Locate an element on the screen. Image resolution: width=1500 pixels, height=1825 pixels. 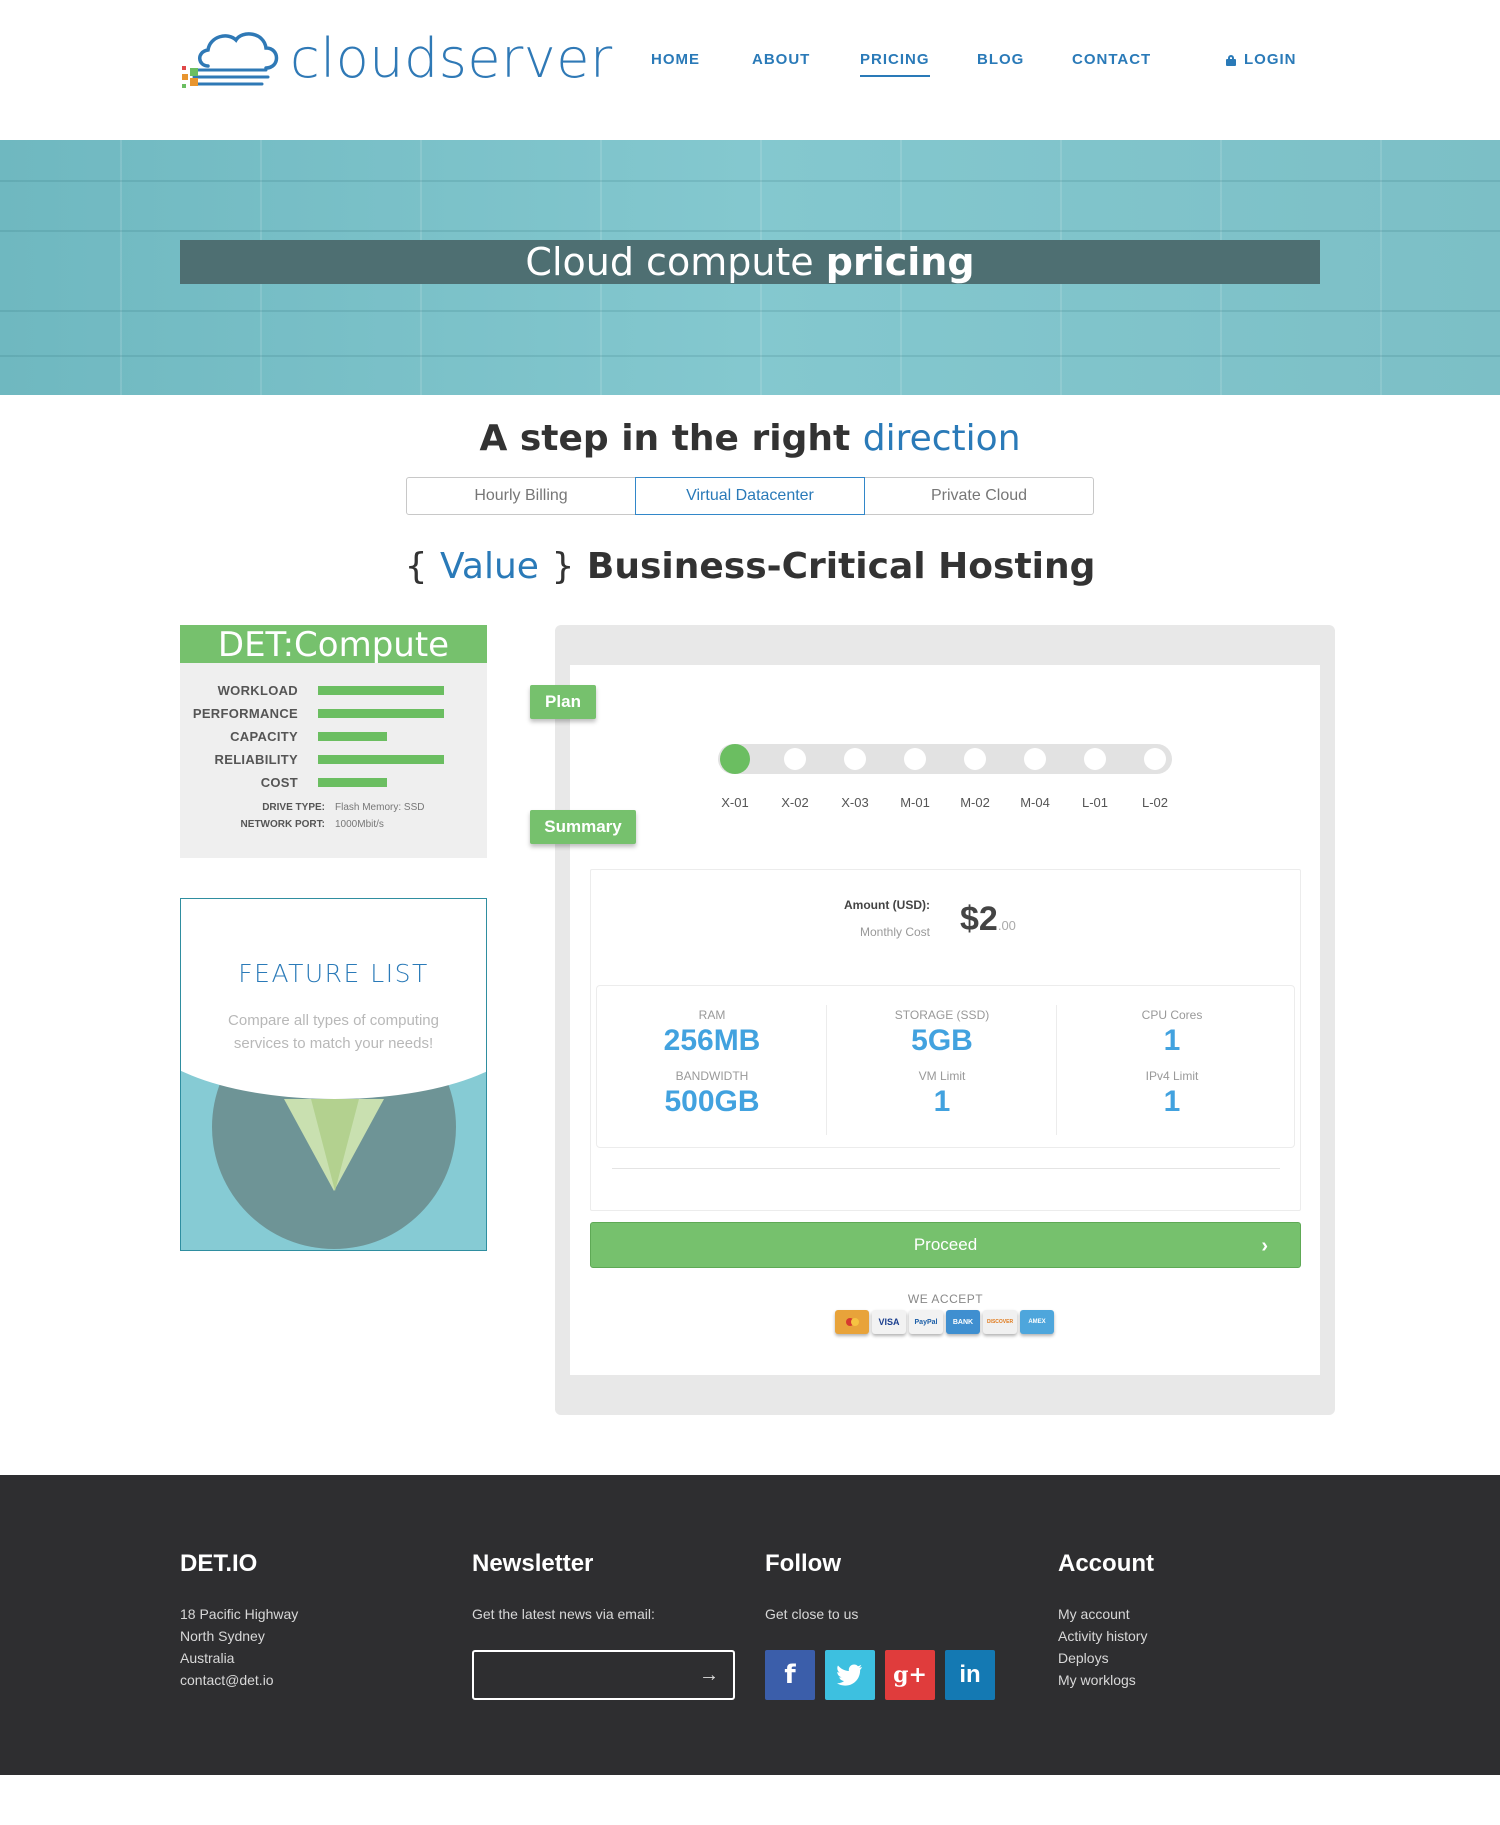
hero-title-band: Cloud compute pricing is located at coordinates (750, 262).